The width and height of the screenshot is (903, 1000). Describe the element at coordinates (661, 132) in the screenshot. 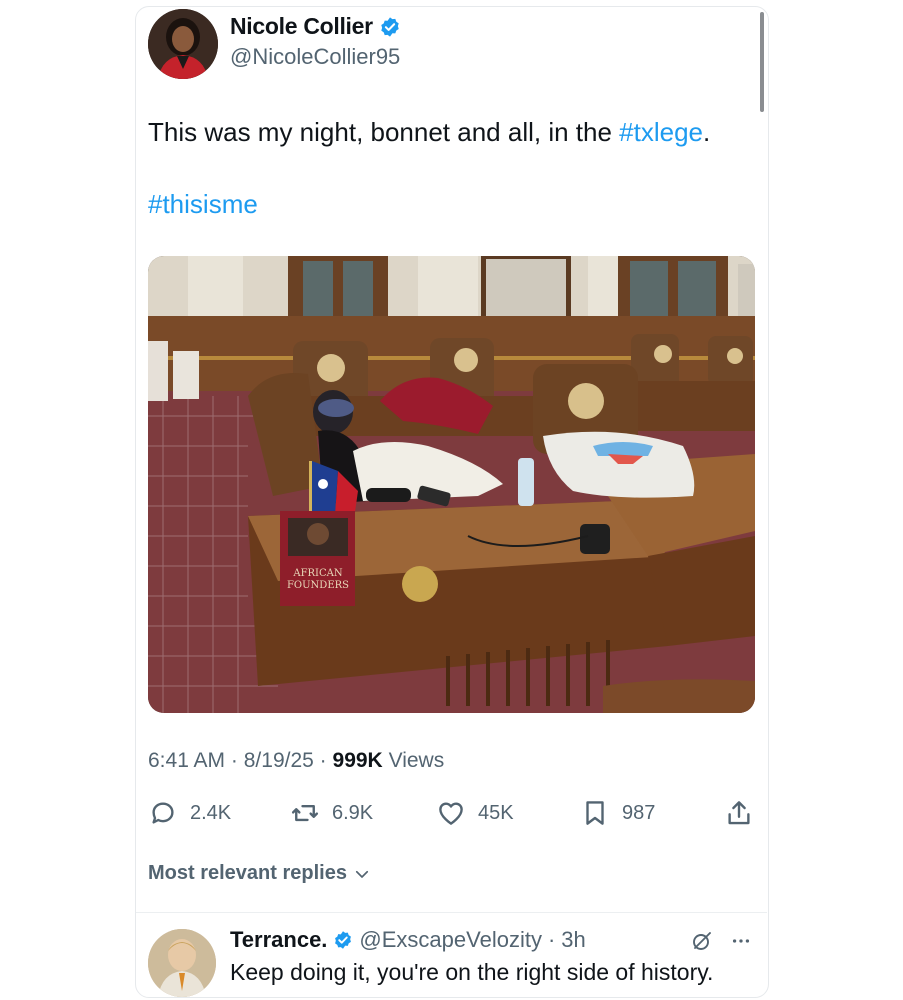

I see `hashtag-txlege: #txlege` at that location.